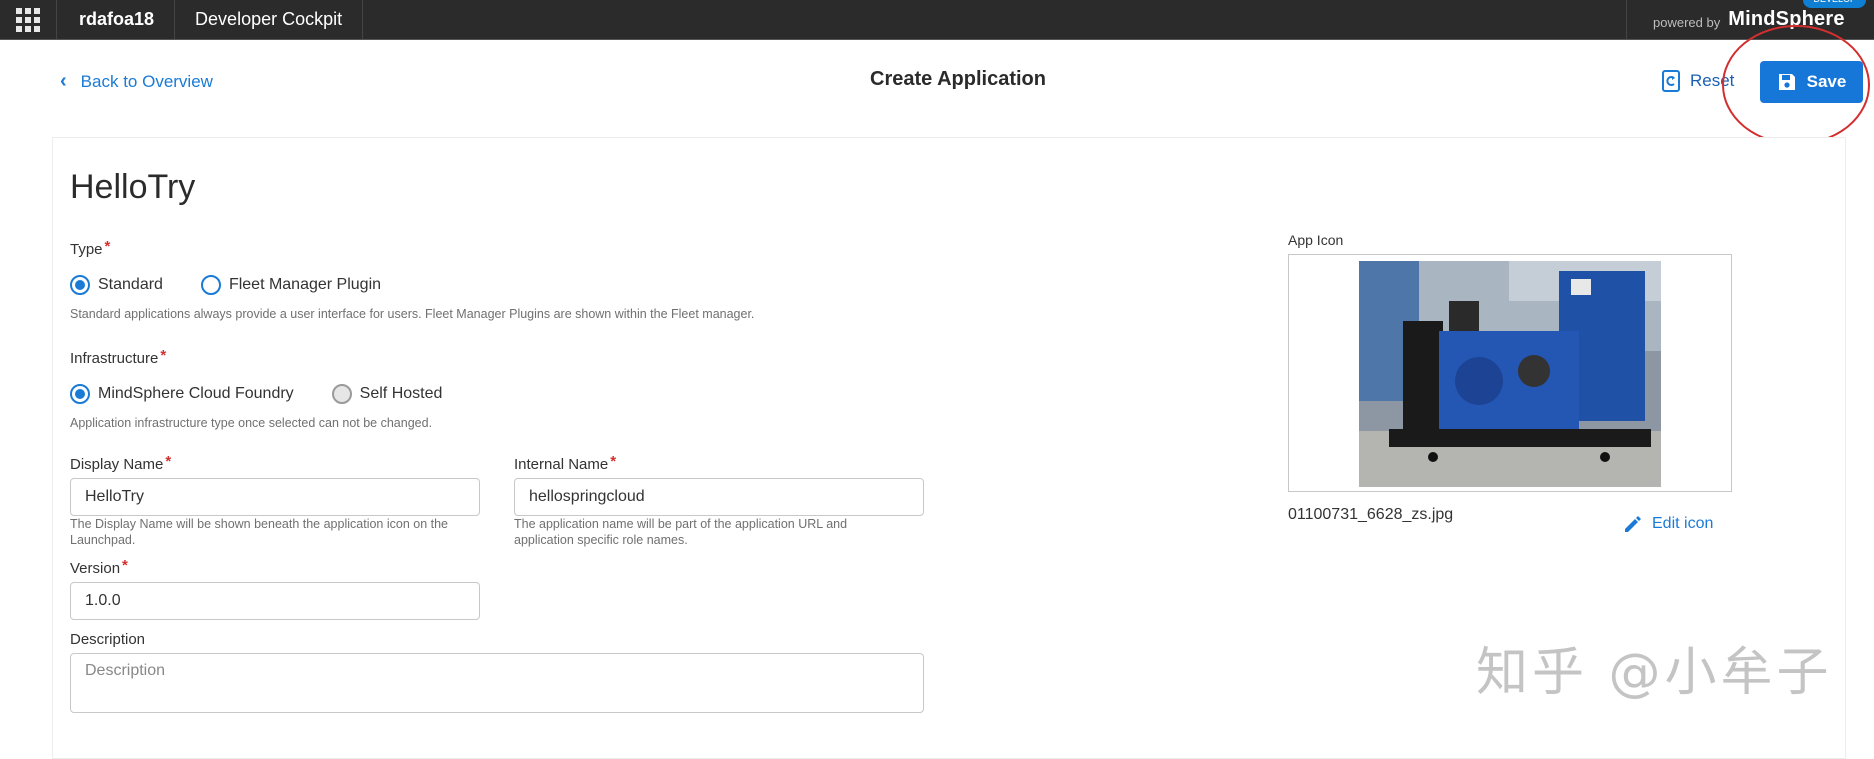  I want to click on infrastructure-radio-group: MindSphere Cloud Foundry Self Hosted, so click(275, 394).